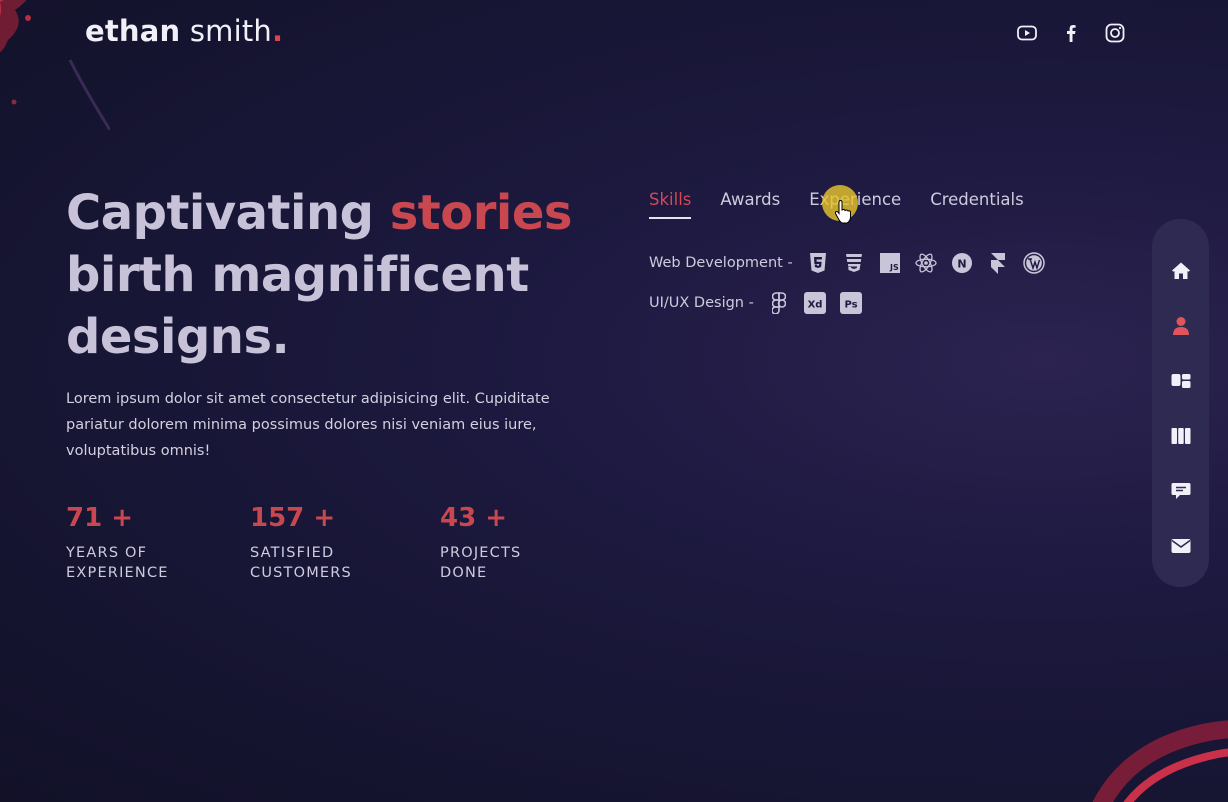 This screenshot has width=1228, height=802. I want to click on stat-number: 43 +, so click(474, 518).